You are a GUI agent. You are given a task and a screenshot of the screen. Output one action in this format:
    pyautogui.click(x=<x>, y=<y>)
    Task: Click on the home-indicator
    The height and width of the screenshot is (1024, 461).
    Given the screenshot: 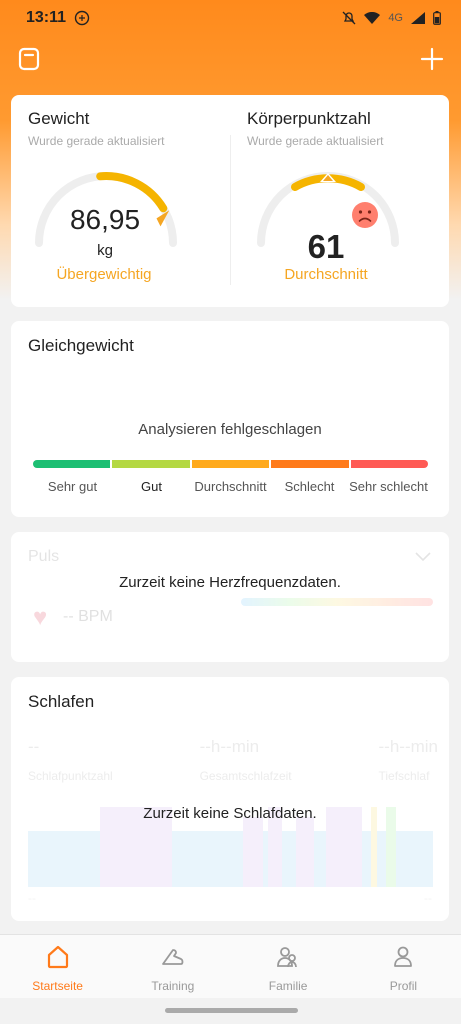 What is the action you would take?
    pyautogui.click(x=231, y=1010)
    